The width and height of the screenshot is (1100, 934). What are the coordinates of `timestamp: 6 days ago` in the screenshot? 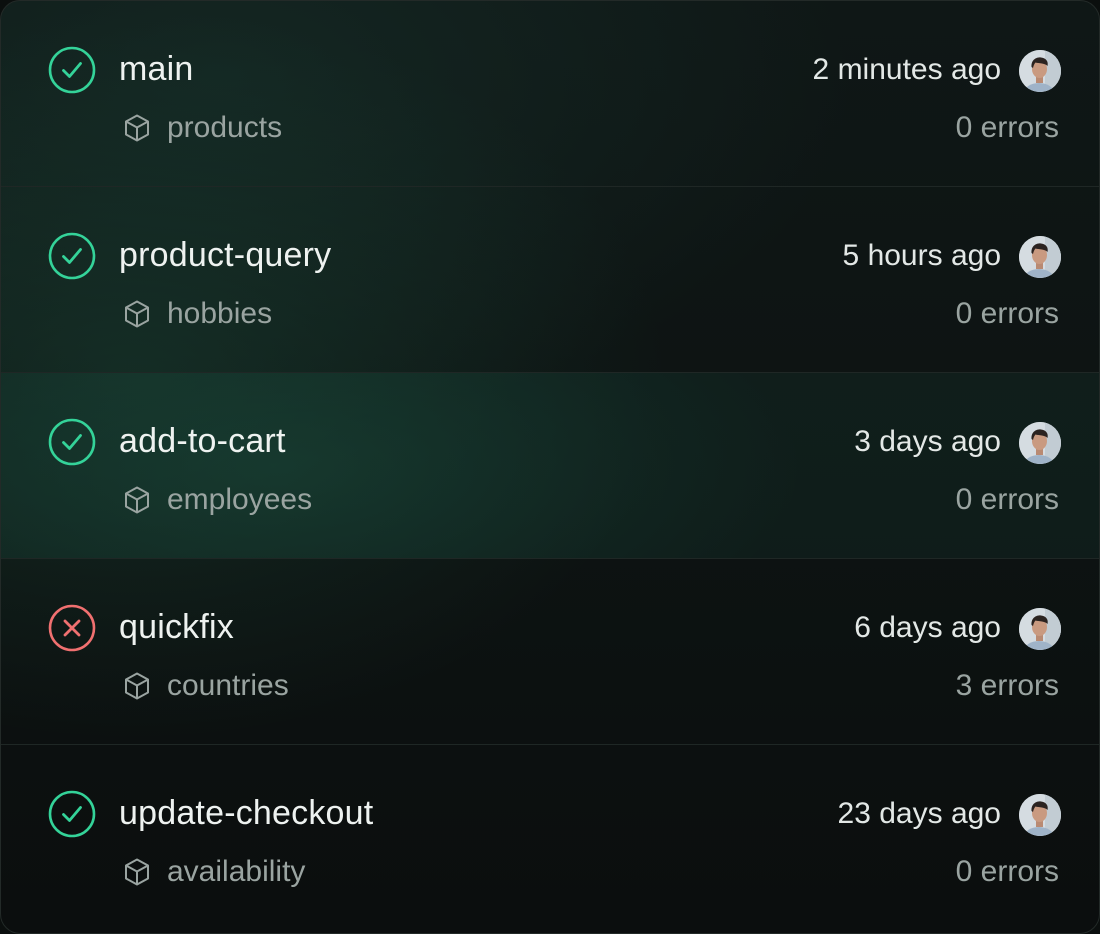 It's located at (927, 627).